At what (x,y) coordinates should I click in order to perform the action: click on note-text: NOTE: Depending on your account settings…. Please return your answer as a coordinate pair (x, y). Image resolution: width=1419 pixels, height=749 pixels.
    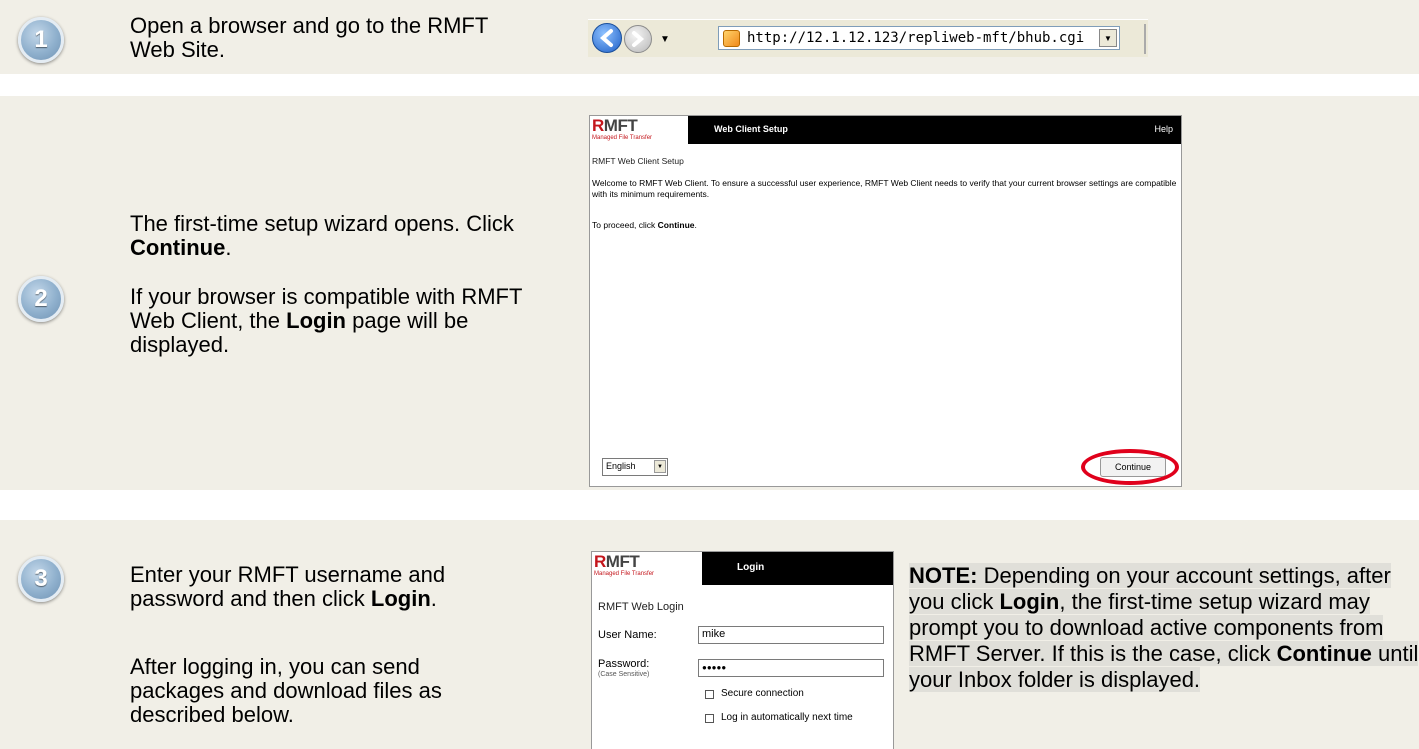
    Looking at the image, I should click on (1164, 627).